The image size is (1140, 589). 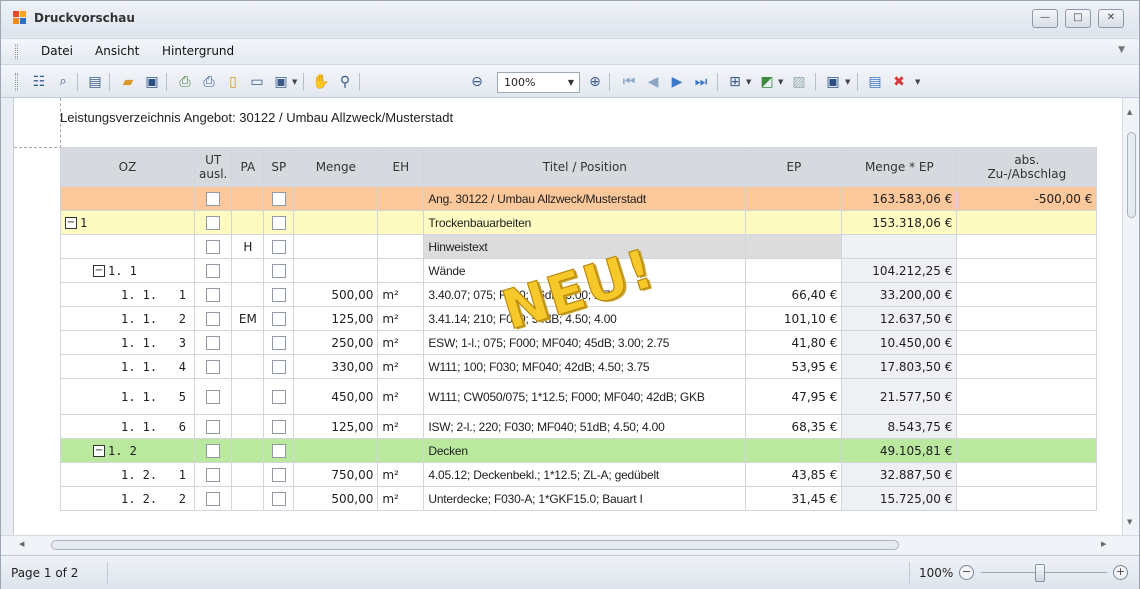 What do you see at coordinates (401, 450) in the screenshot?
I see `cell-eh` at bounding box center [401, 450].